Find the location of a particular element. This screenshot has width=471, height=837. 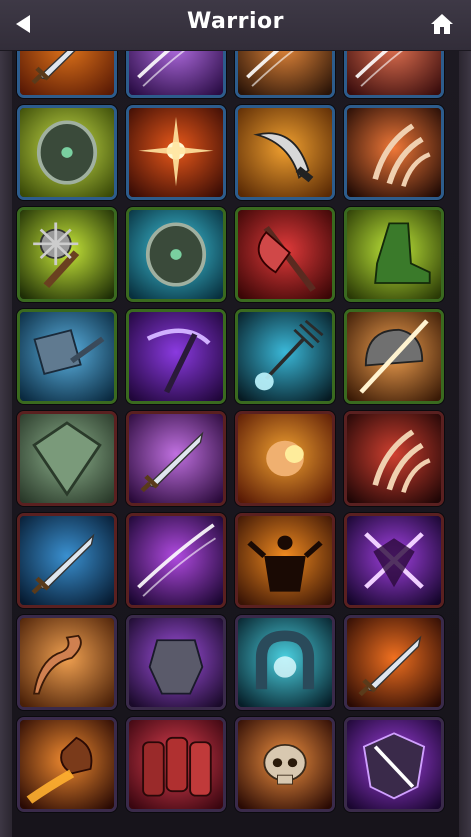

claw-slash-icon is located at coordinates (394, 152).